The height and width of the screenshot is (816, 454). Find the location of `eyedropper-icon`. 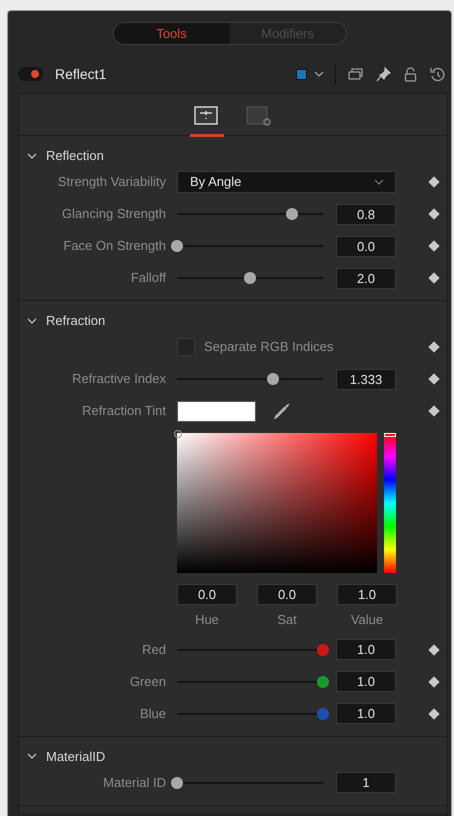

eyedropper-icon is located at coordinates (282, 411).